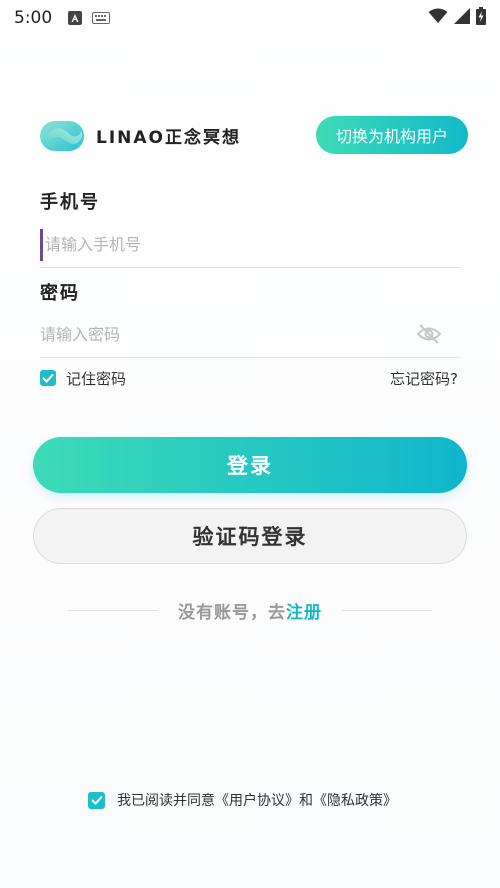  Describe the element at coordinates (250, 536) in the screenshot. I see `code-login-button: 验证码登录` at that location.